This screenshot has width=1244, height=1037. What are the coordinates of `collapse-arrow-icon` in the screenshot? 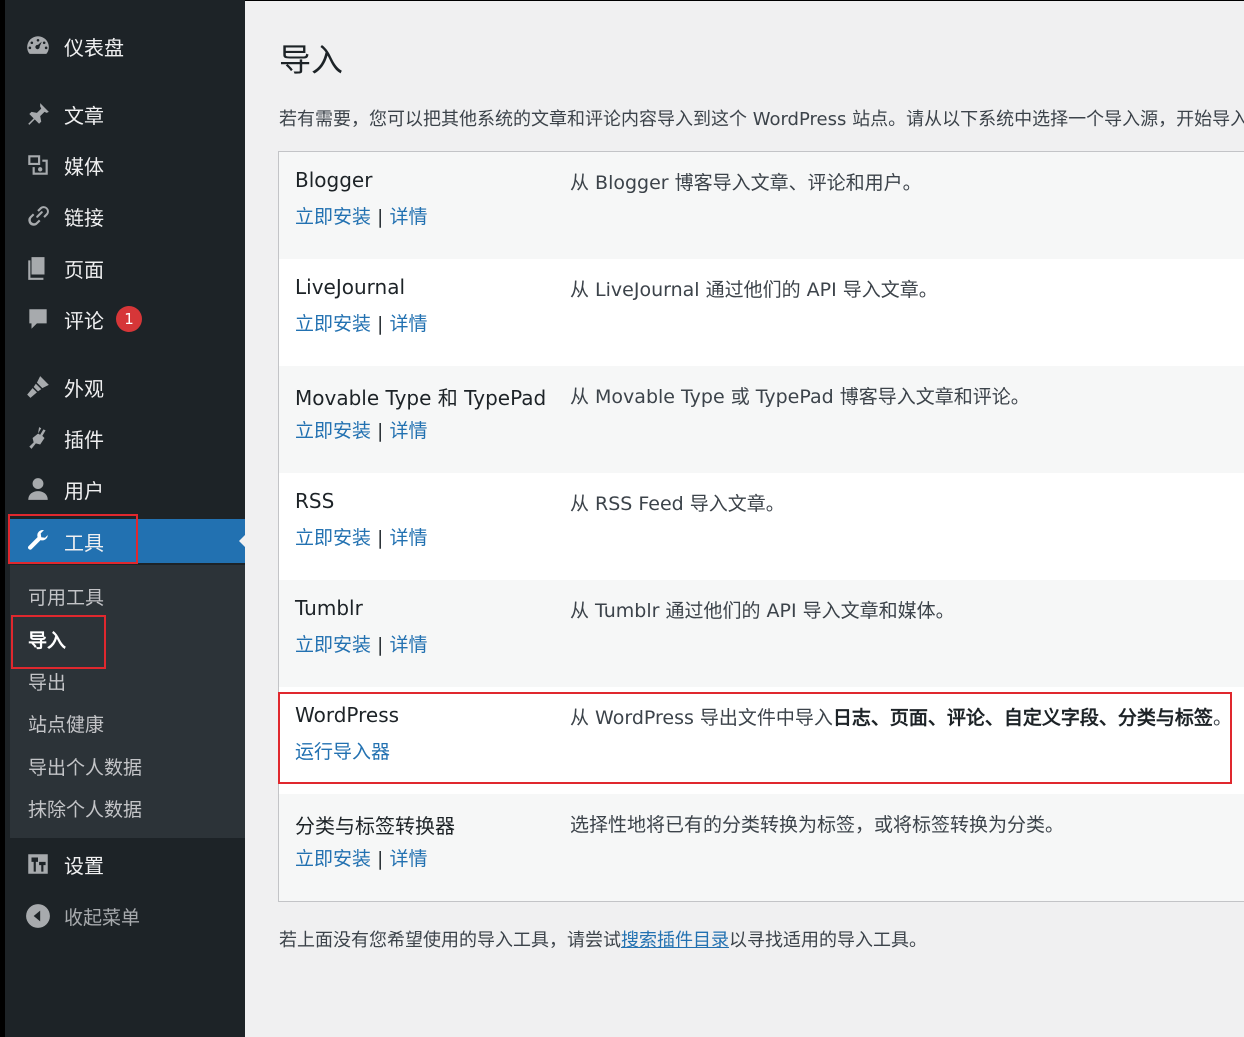 It's located at (38, 916).